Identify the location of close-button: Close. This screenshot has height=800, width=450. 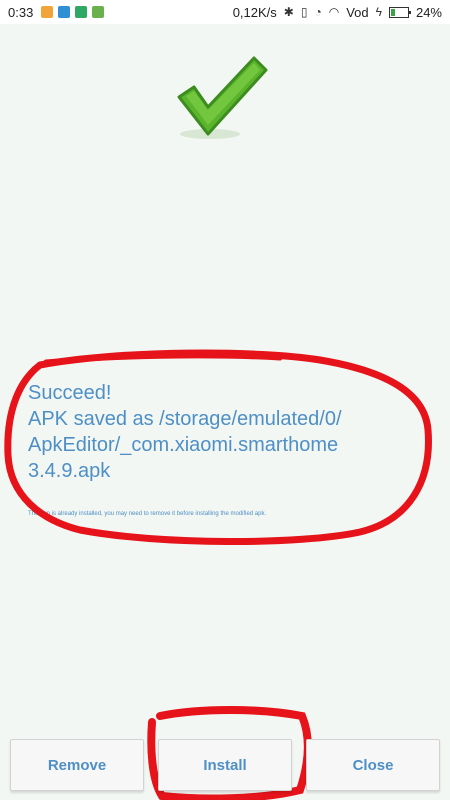
(373, 765).